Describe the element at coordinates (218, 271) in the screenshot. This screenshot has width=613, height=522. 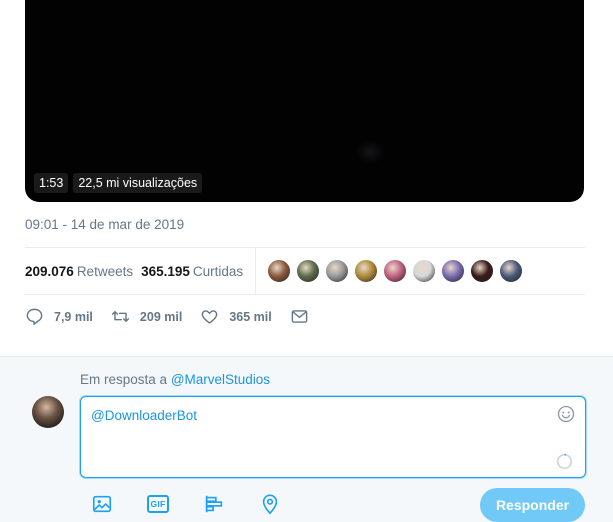
I see `likes-label: Curtidas` at that location.